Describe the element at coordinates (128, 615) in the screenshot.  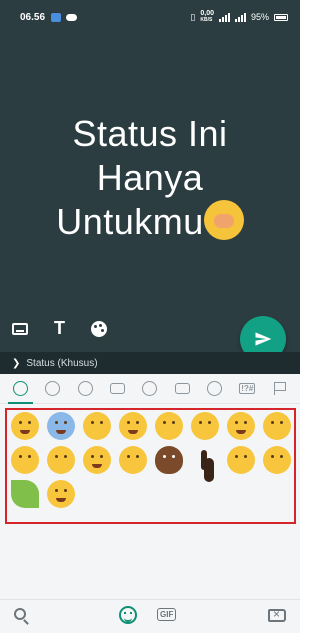
I see `emoji-tab-icon` at that location.